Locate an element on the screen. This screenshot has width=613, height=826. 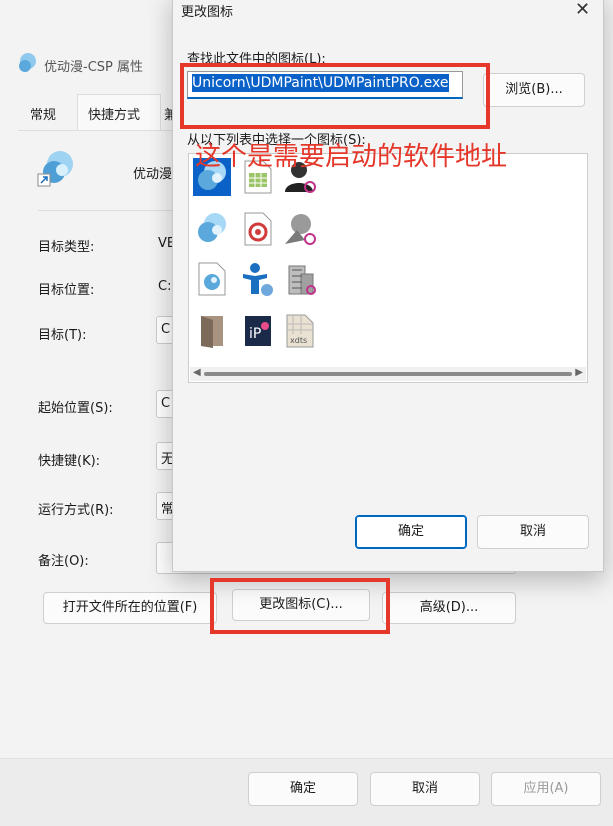
scroll-left-icon: ◀ is located at coordinates (197, 372).